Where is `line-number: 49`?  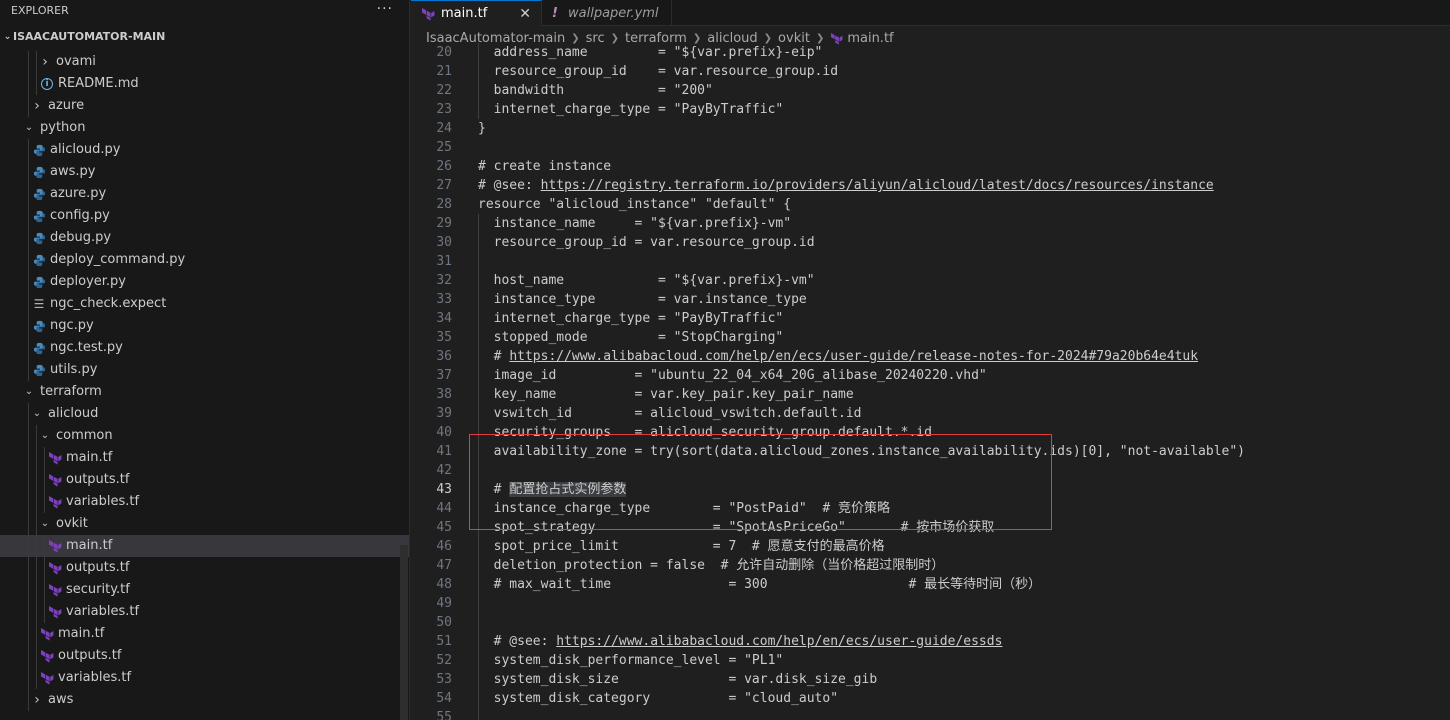 line-number: 49 is located at coordinates (444, 603).